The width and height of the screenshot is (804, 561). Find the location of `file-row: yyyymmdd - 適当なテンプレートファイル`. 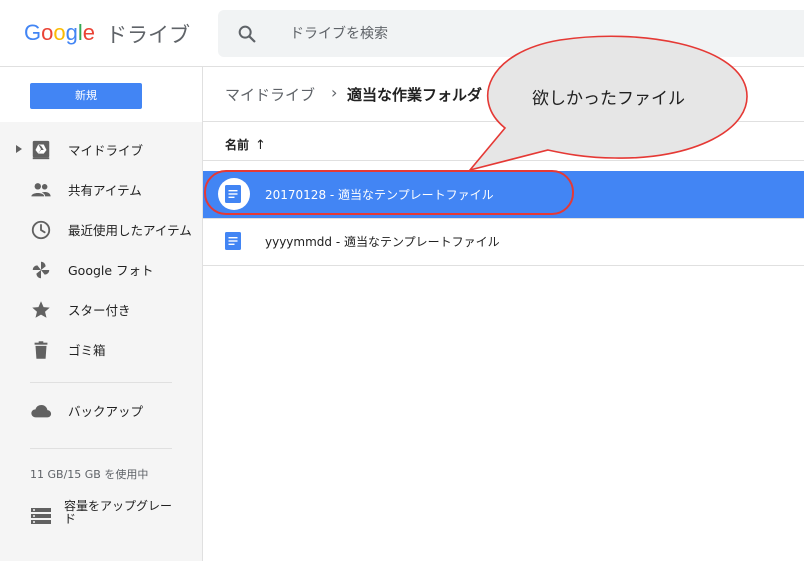

file-row: yyyymmdd - 適当なテンプレートファイル is located at coordinates (503, 242).